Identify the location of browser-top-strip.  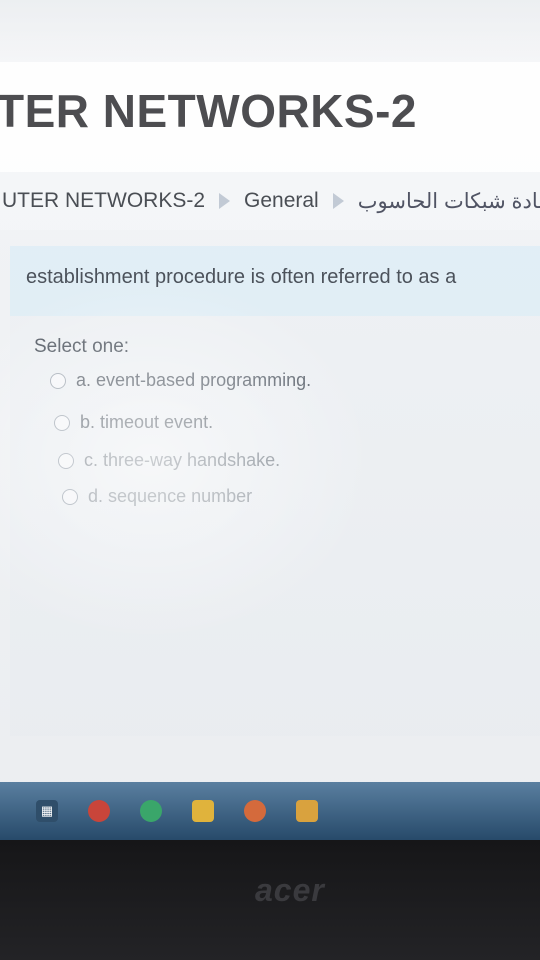
(270, 31).